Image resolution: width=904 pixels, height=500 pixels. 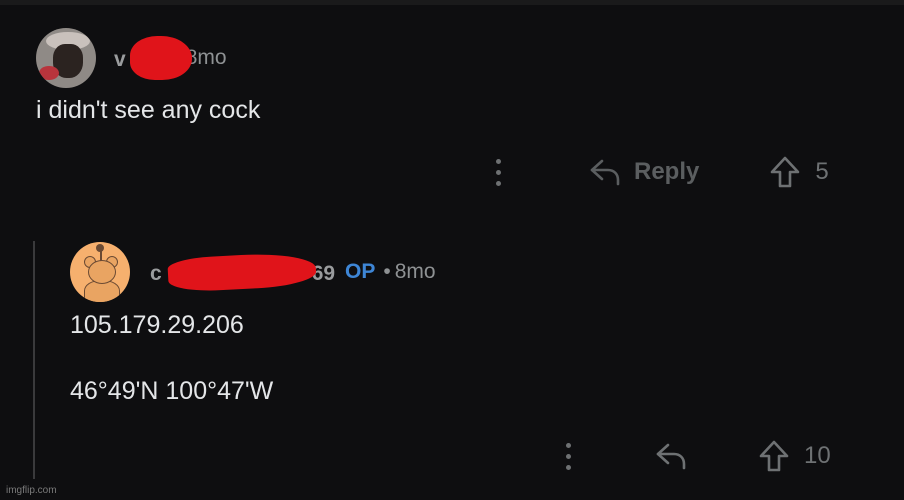 What do you see at coordinates (822, 171) in the screenshot?
I see `vote-count: 5` at bounding box center [822, 171].